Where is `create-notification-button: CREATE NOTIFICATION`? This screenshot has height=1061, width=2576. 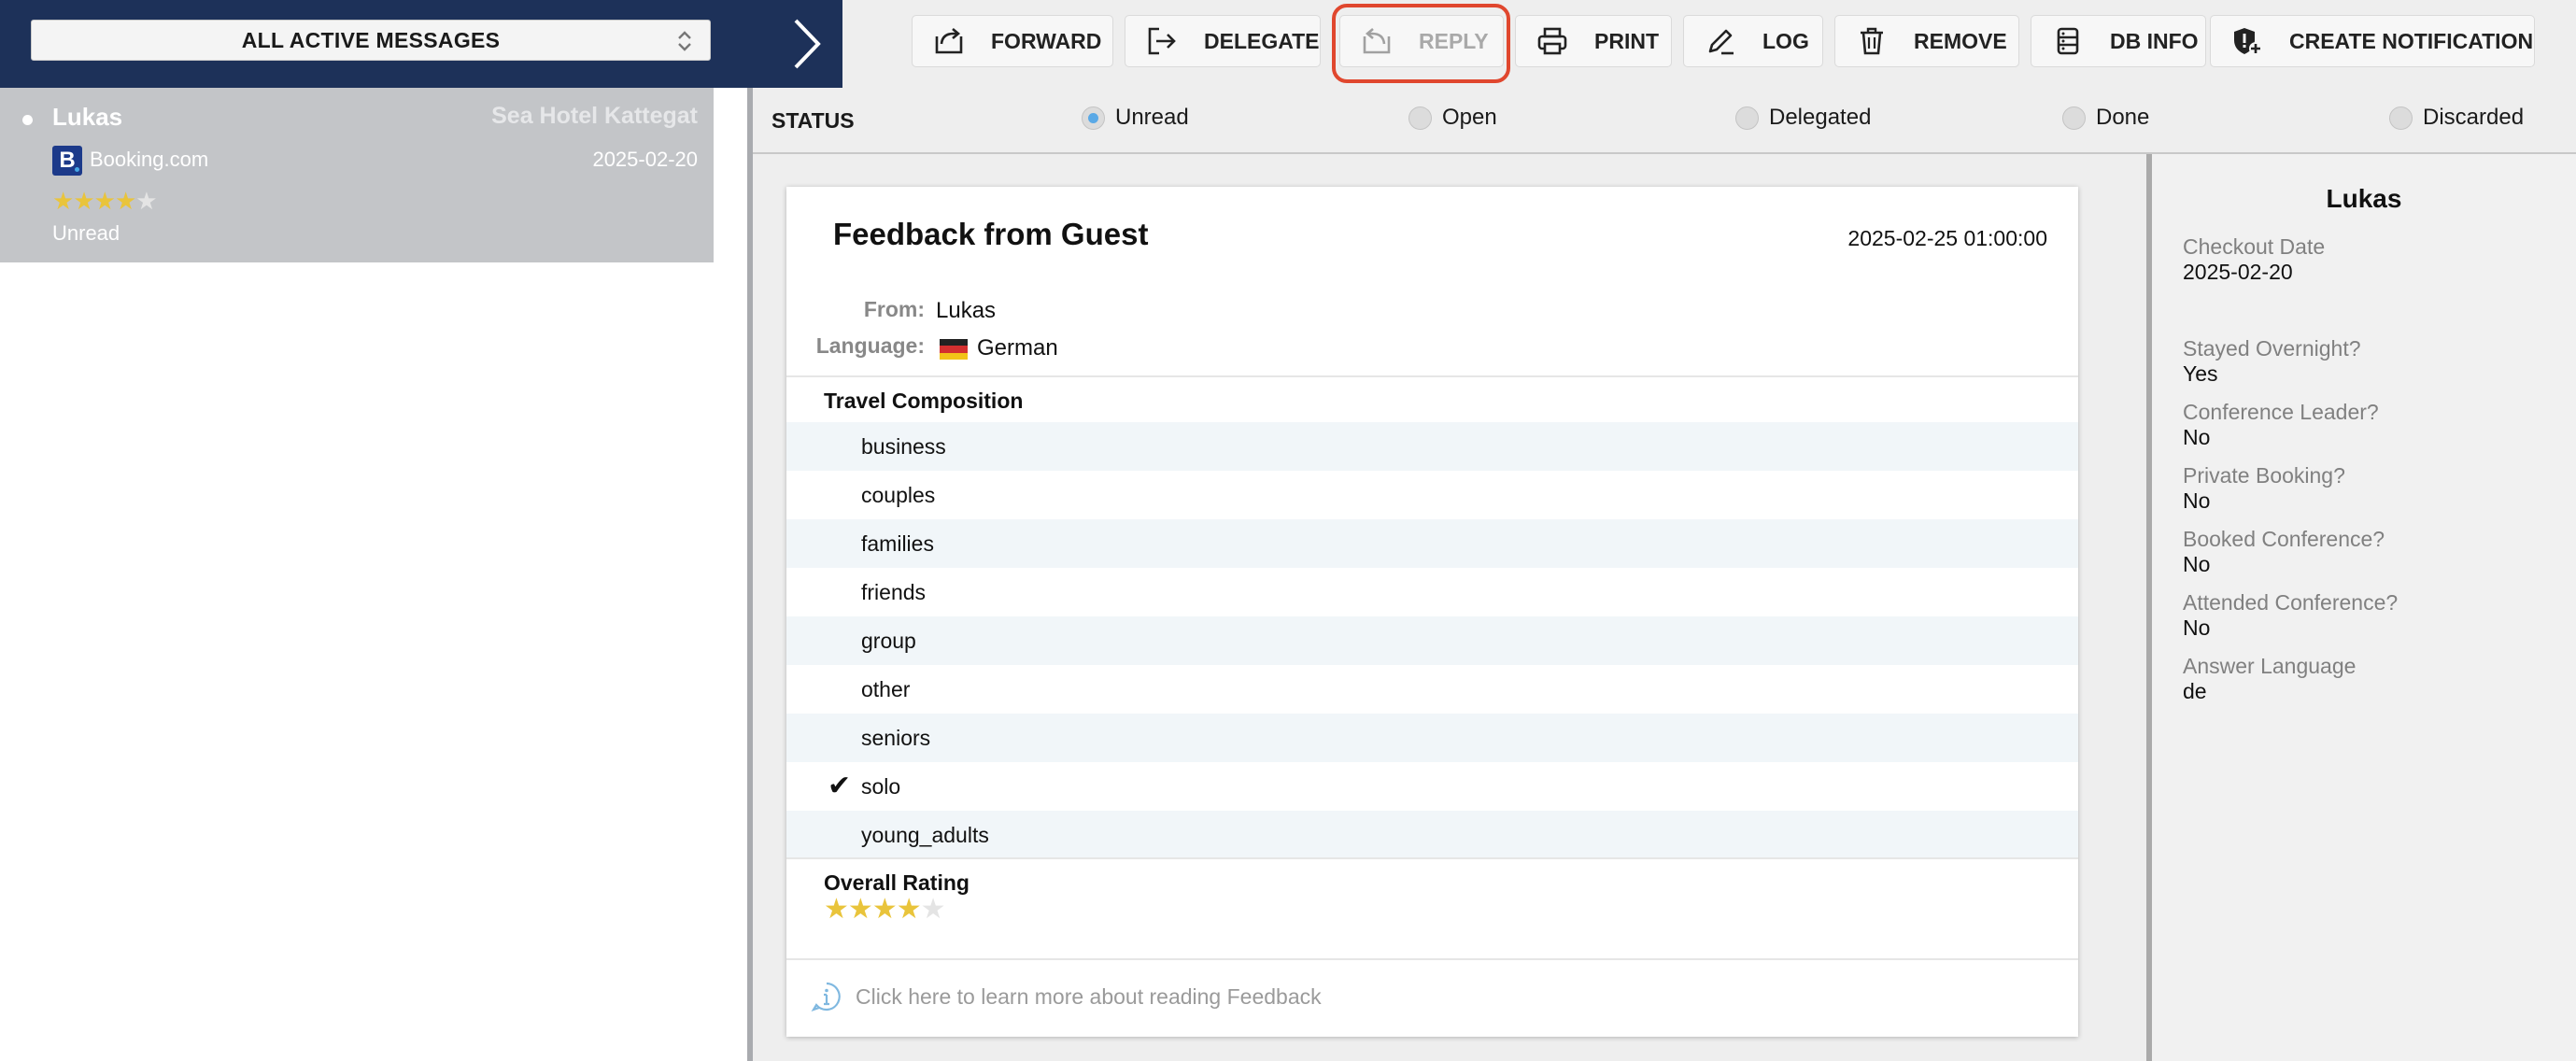
create-notification-button: CREATE NOTIFICATION is located at coordinates (2372, 41).